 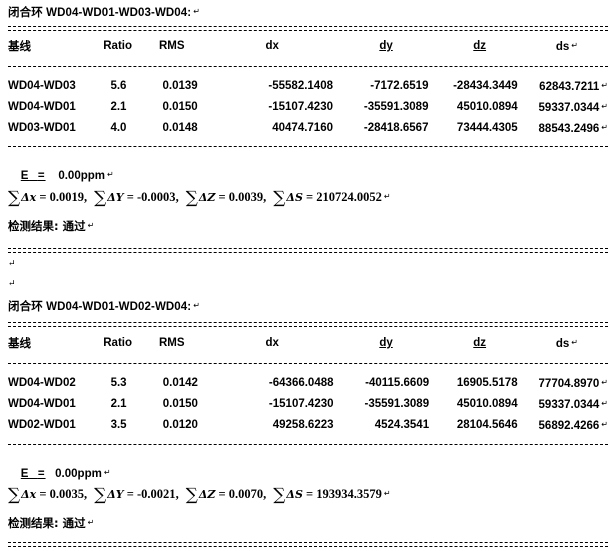 I want to click on paragraph-mark-standalone-1: ↵, so click(x=12, y=263).